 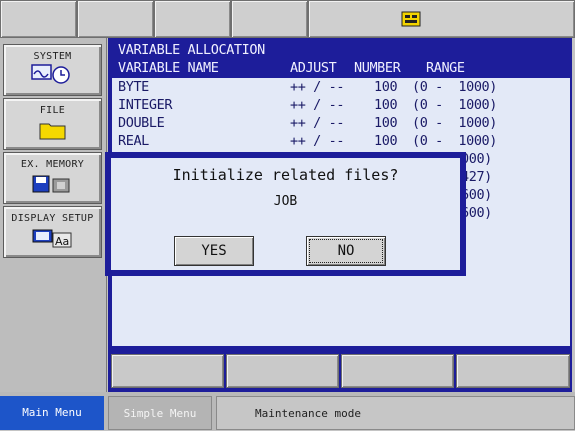 I want to click on status-icon-area, so click(x=441, y=19).